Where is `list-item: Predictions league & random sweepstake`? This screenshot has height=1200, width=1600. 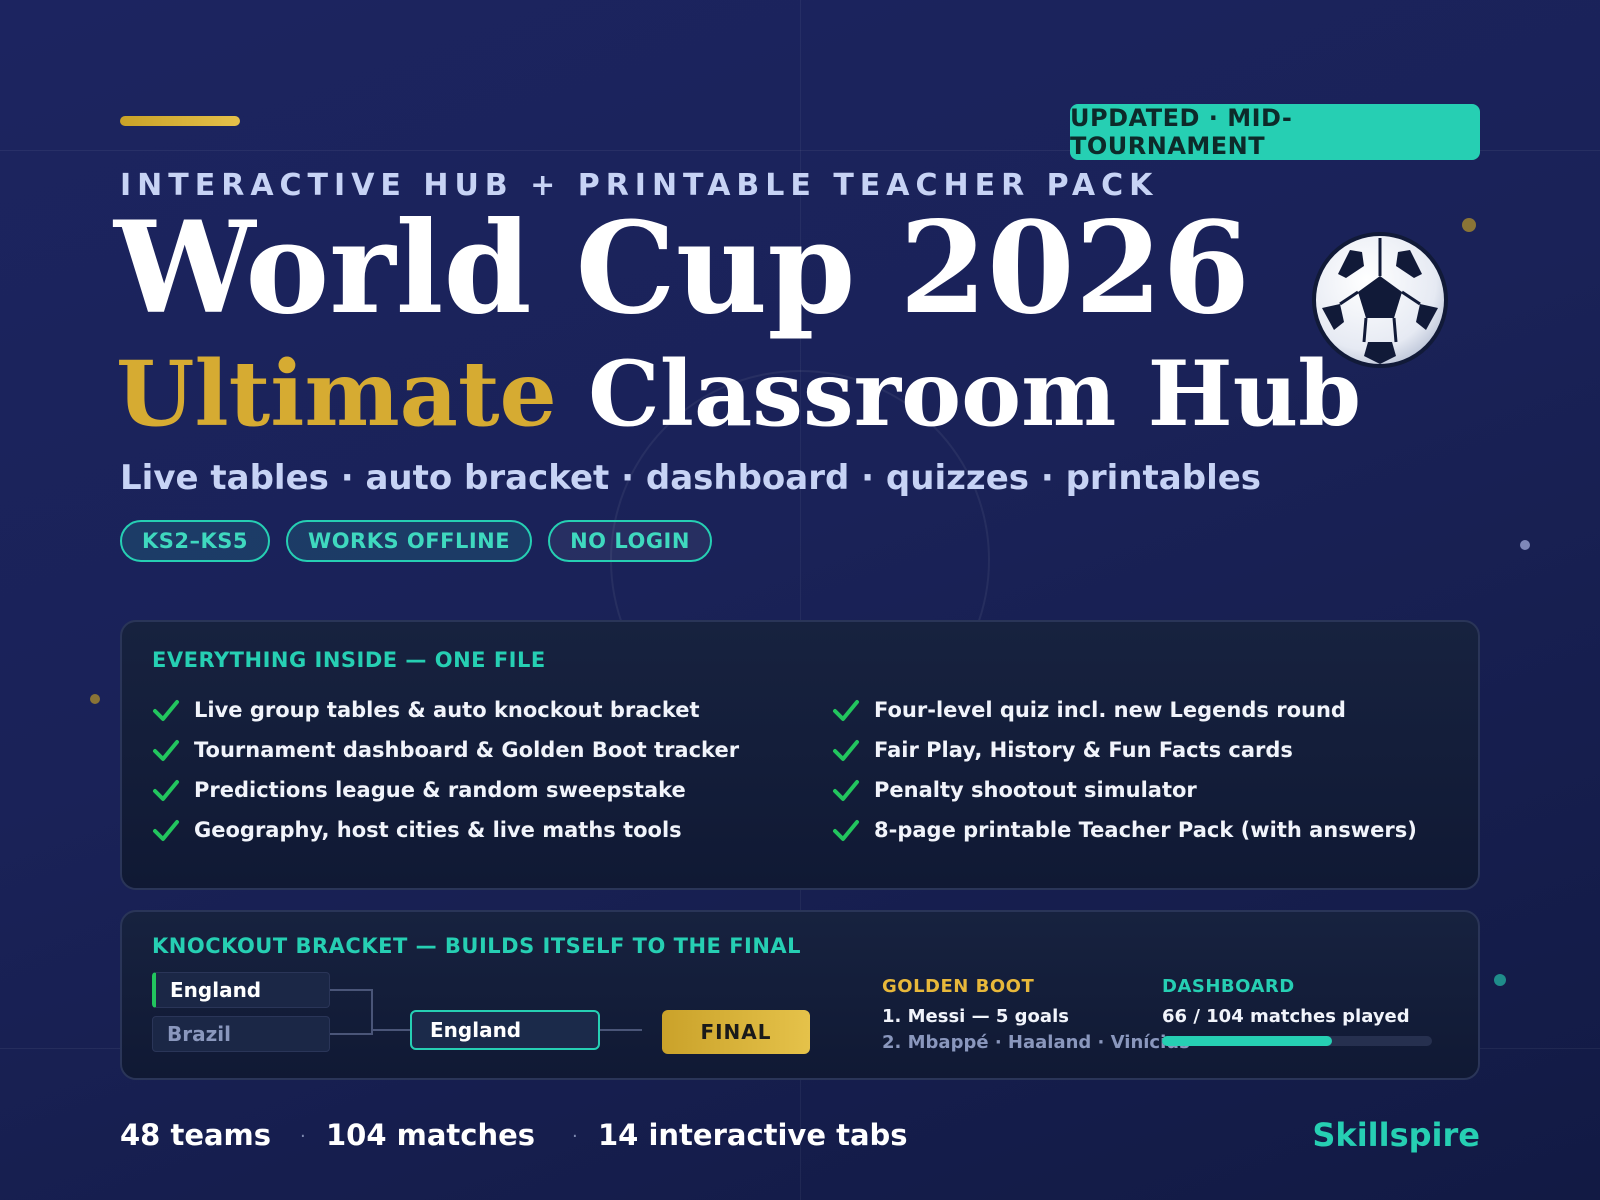
list-item: Predictions league & random sweepstake is located at coordinates (445, 790).